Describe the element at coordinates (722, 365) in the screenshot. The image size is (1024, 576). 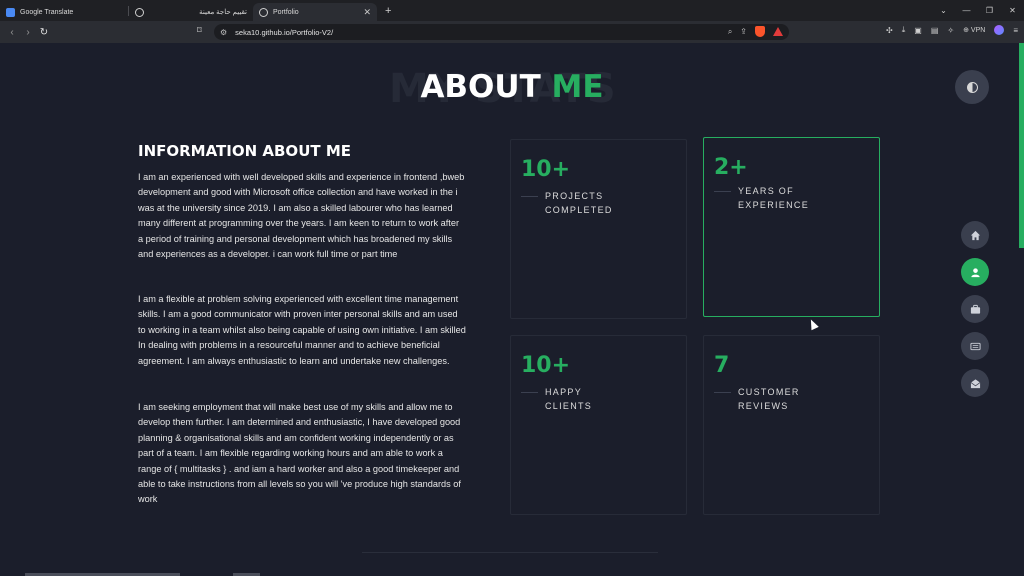
I see `stat-number: 7` at that location.